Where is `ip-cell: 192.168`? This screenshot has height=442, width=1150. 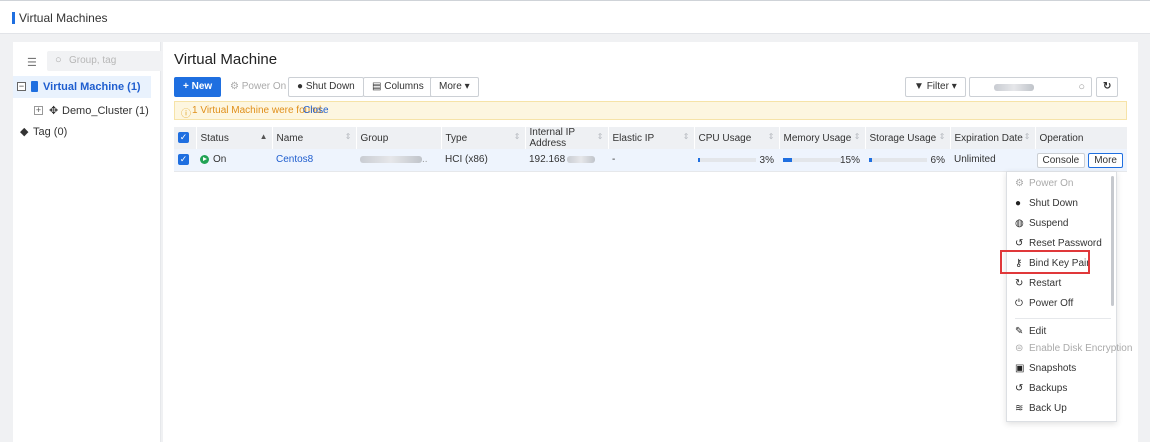
ip-cell: 192.168 is located at coordinates (566, 160).